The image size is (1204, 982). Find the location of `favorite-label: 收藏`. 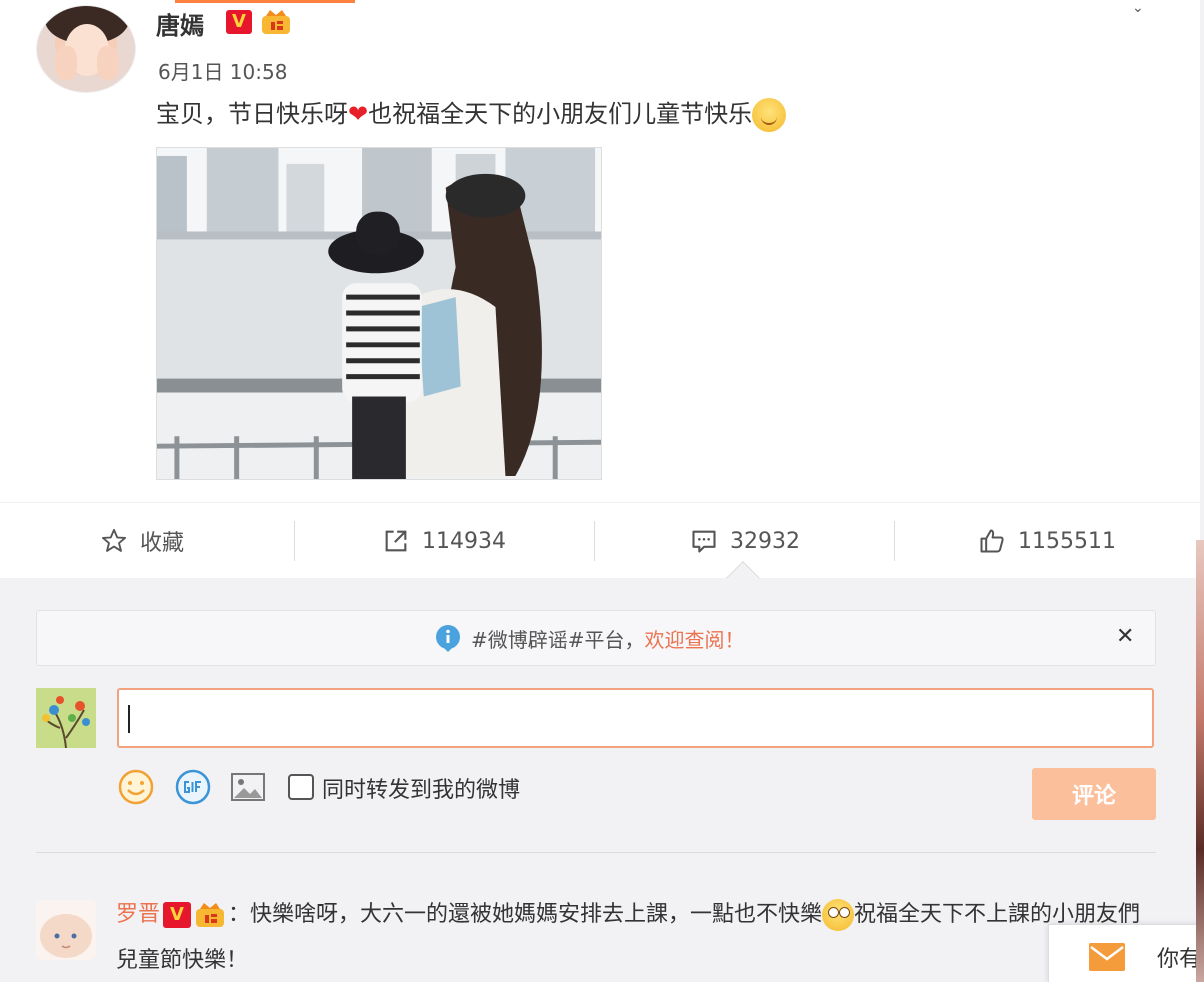

favorite-label: 收藏 is located at coordinates (162, 543).